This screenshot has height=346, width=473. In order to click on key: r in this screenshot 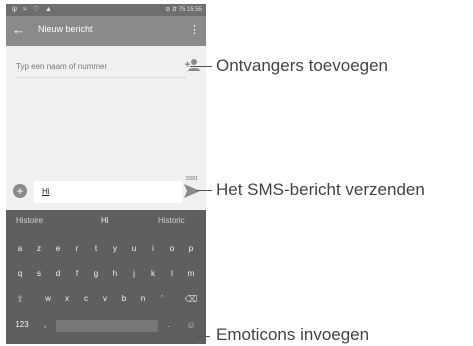, I will do `click(77, 249)`.